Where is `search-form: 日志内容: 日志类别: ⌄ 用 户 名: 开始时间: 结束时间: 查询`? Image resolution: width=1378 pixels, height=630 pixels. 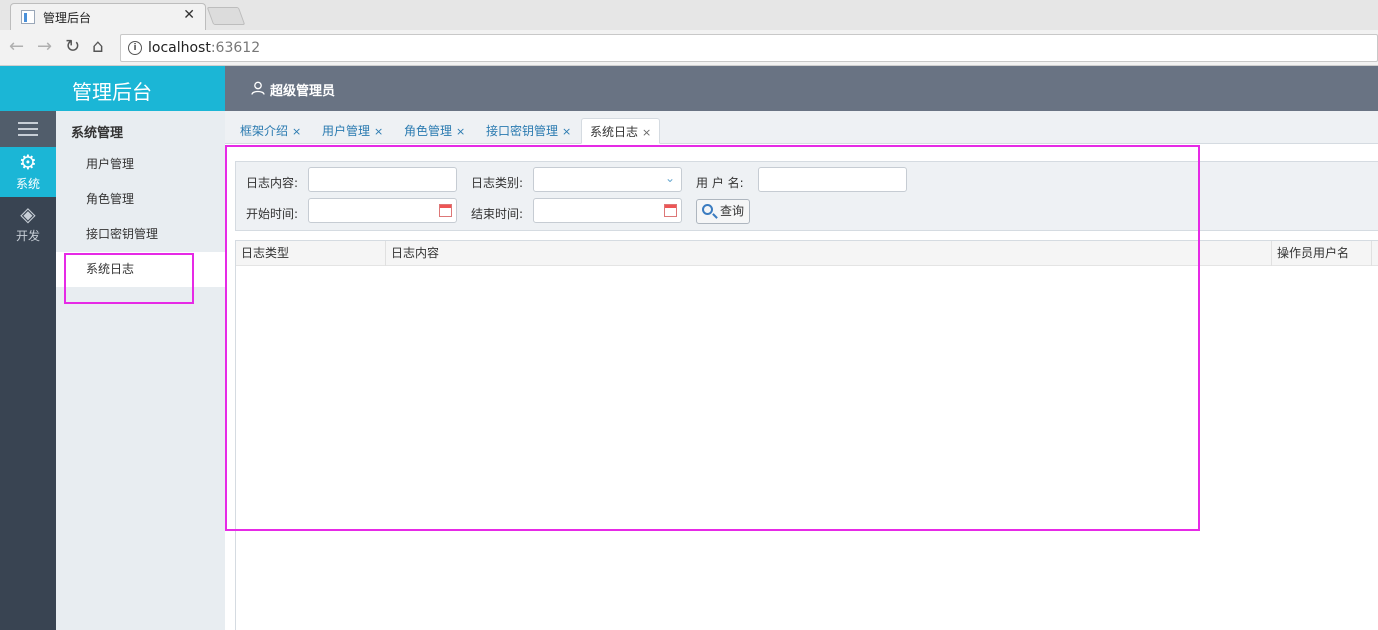 search-form: 日志内容: 日志类别: ⌄ 用 户 名: 开始时间: 结束时间: 查询 is located at coordinates (806, 196).